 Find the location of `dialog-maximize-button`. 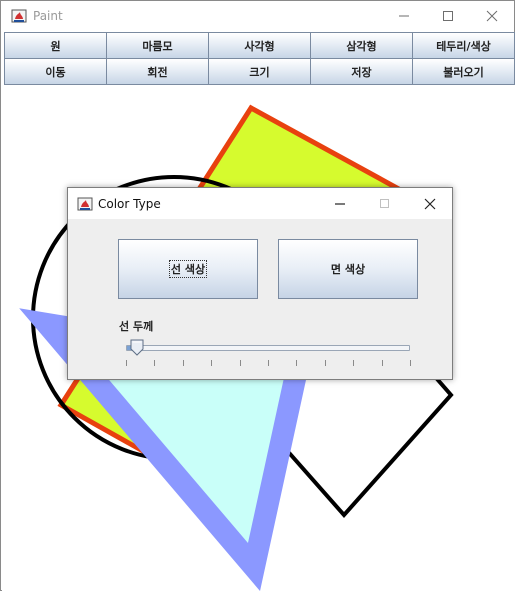

dialog-maximize-button is located at coordinates (384, 203).